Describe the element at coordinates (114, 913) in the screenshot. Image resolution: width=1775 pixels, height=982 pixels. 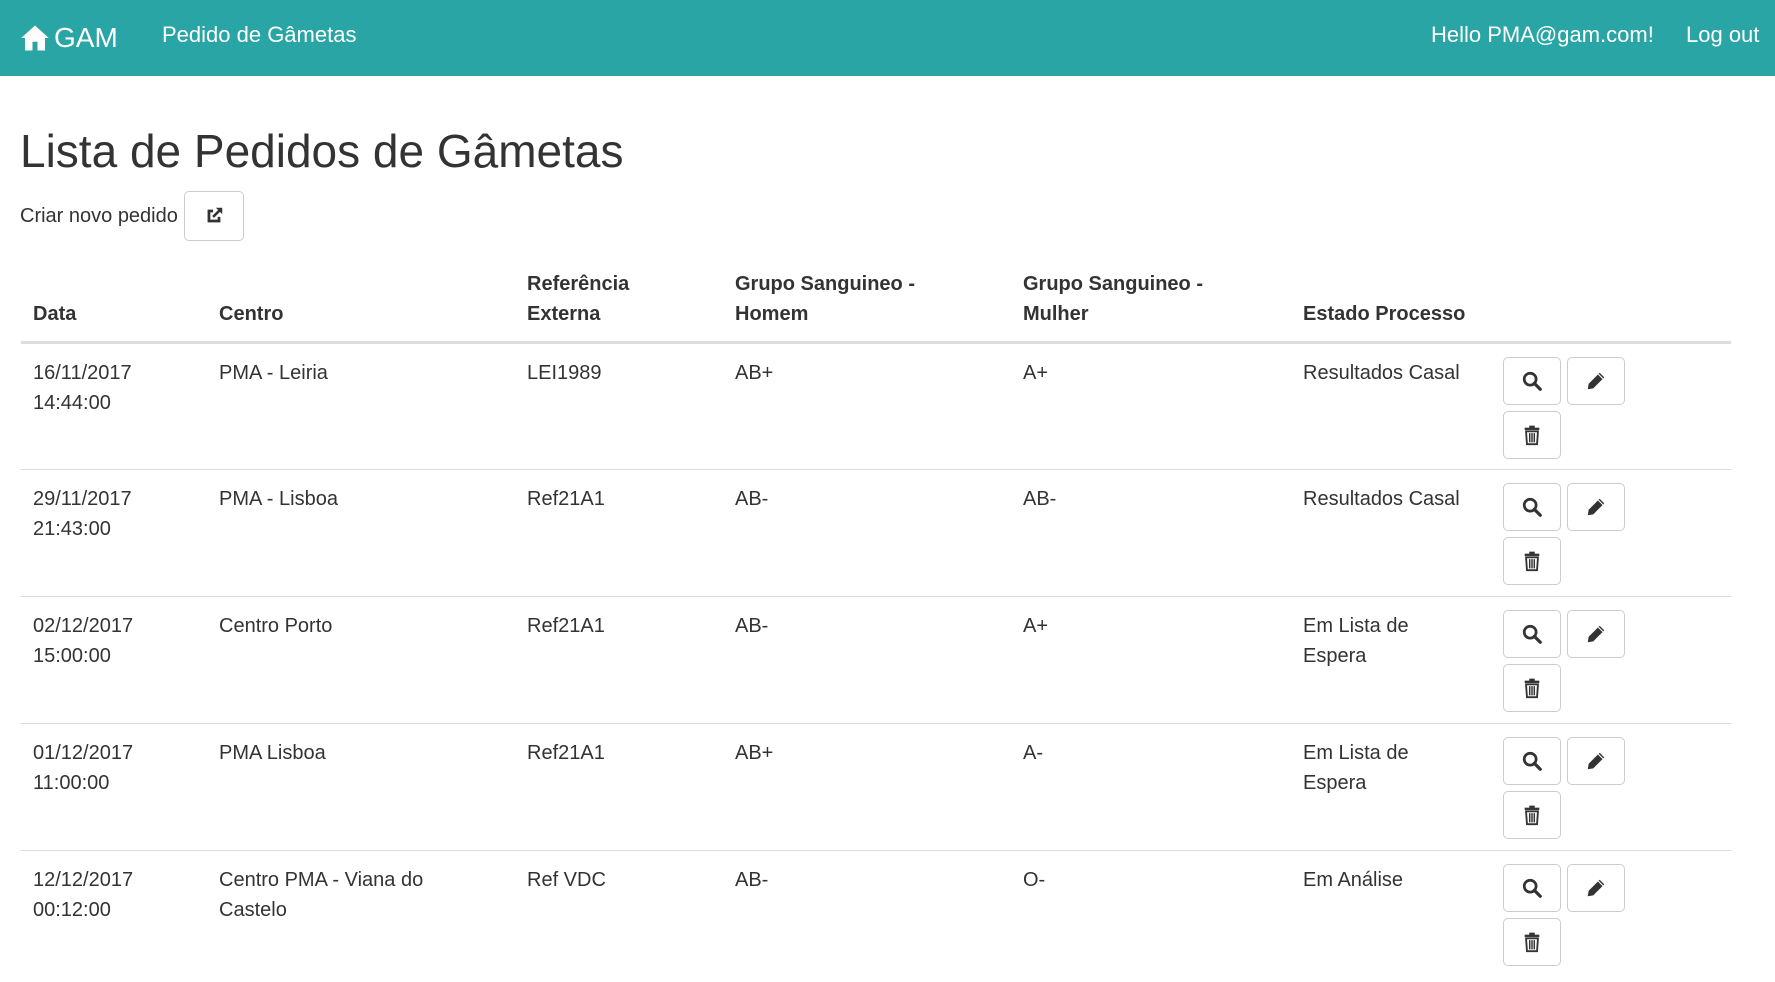
I see `cell-data: 12/12/2017 00:12:00` at that location.